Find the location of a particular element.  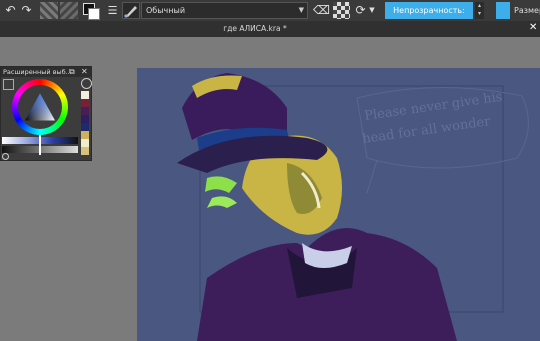

color-selector-button is located at coordinates (91, 11).